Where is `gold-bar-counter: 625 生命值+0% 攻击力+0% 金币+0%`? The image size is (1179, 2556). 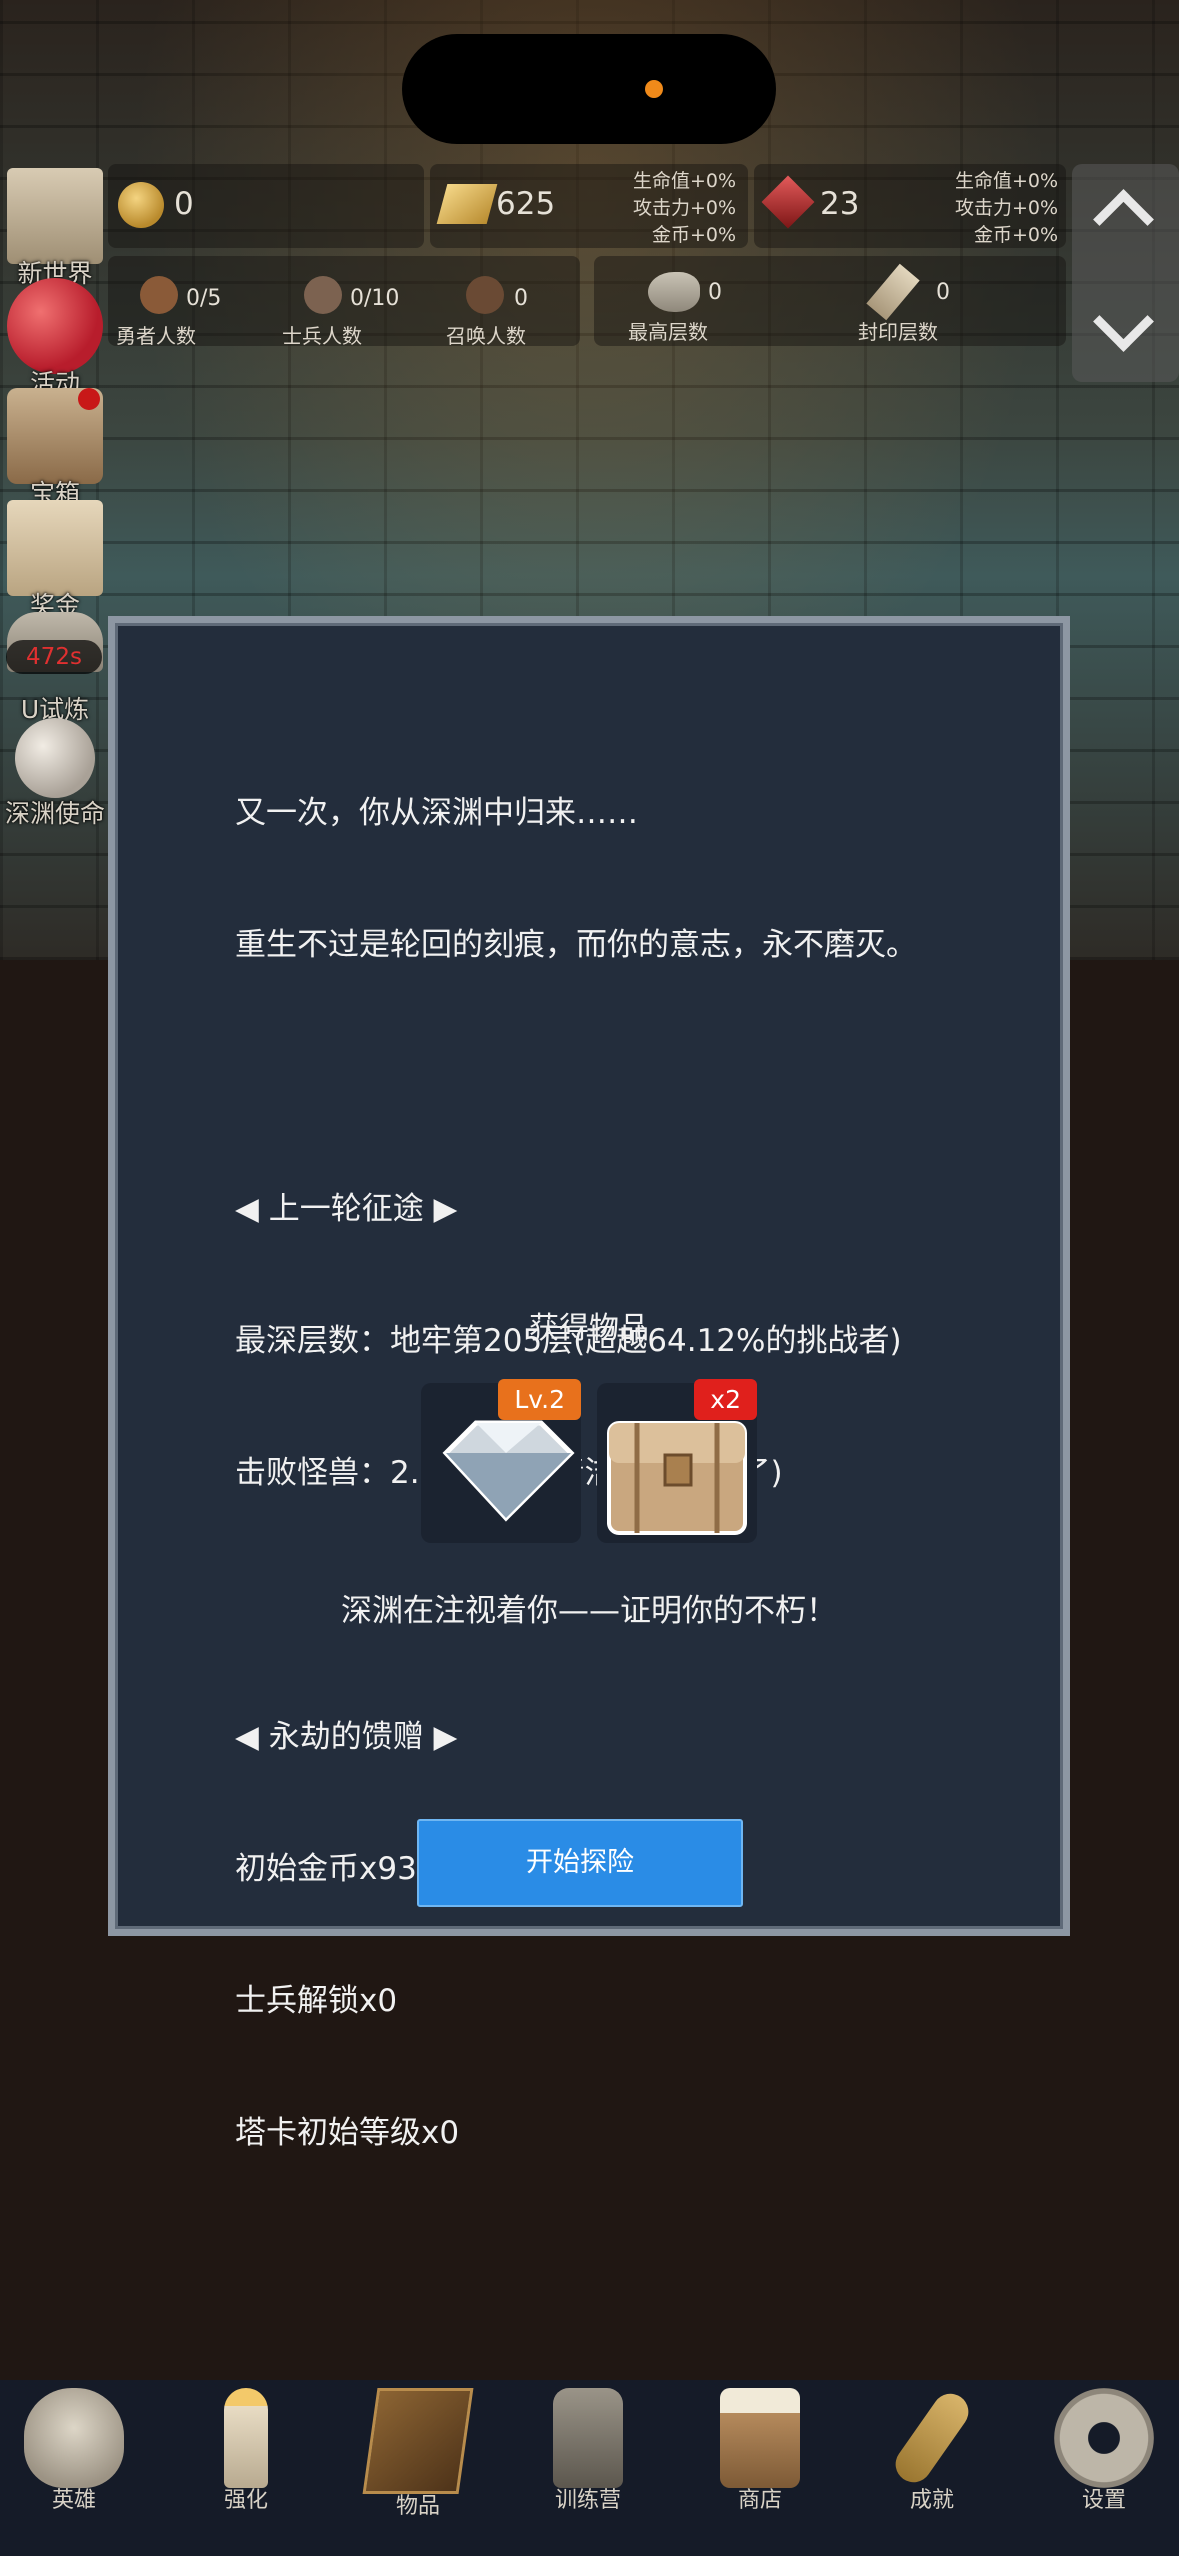 gold-bar-counter: 625 生命值+0% 攻击力+0% 金币+0% is located at coordinates (589, 206).